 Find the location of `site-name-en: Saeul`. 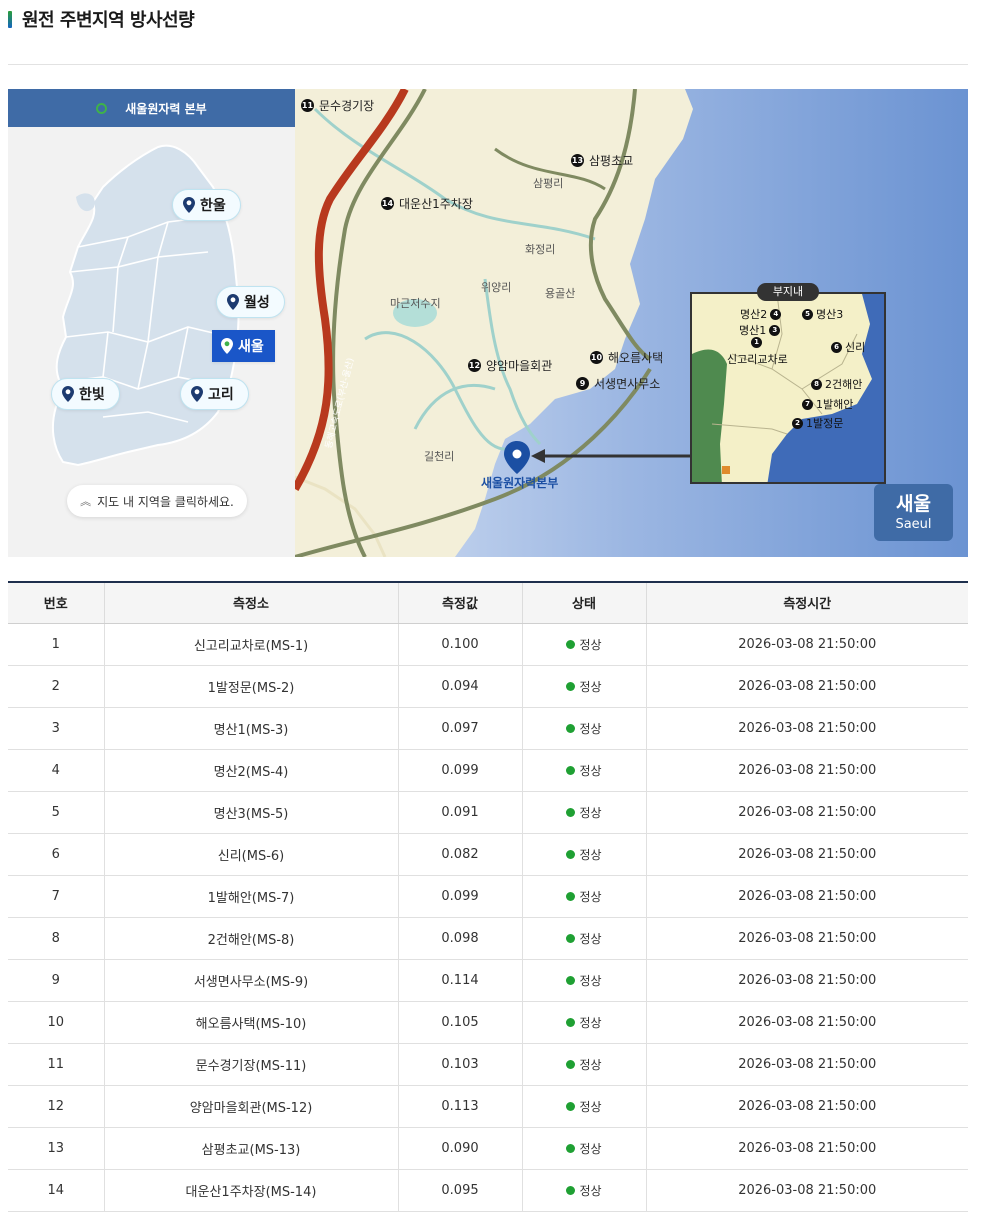

site-name-en: Saeul is located at coordinates (913, 524).